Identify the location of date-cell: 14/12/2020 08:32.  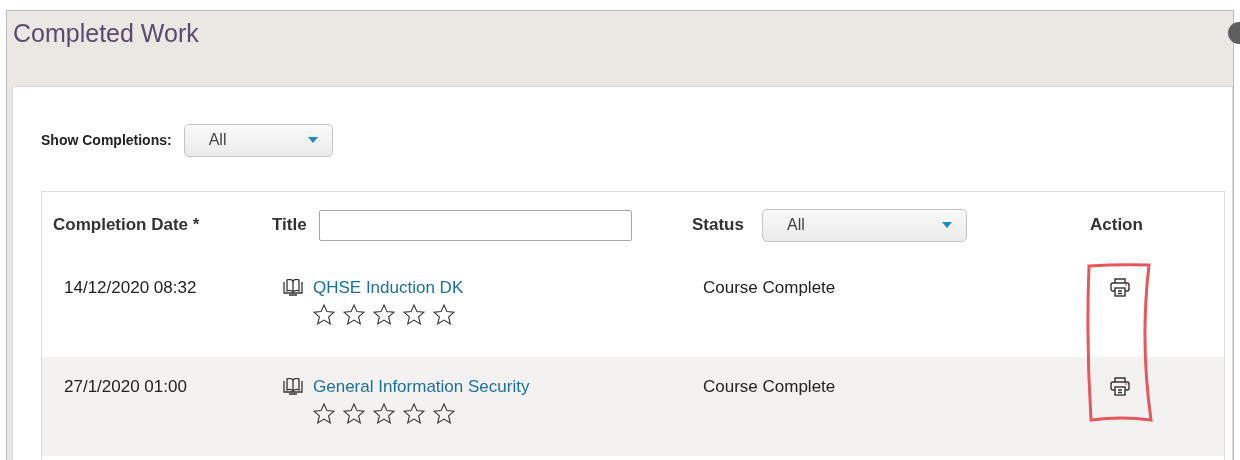
(130, 287).